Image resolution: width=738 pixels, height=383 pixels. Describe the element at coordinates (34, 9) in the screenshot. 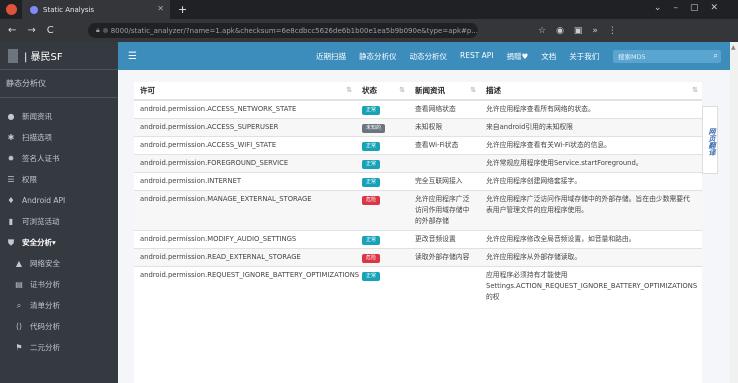

I see `tab-favicon-icon` at that location.